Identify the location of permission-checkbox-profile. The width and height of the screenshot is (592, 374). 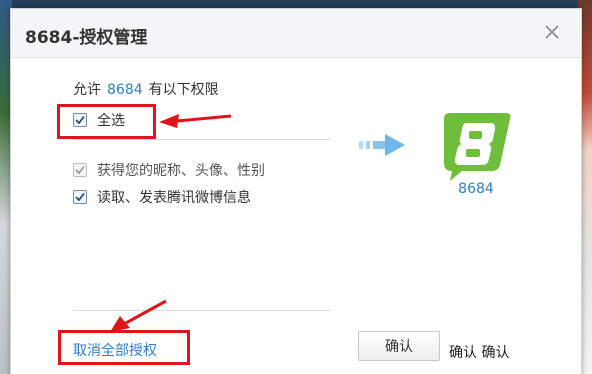
(80, 170).